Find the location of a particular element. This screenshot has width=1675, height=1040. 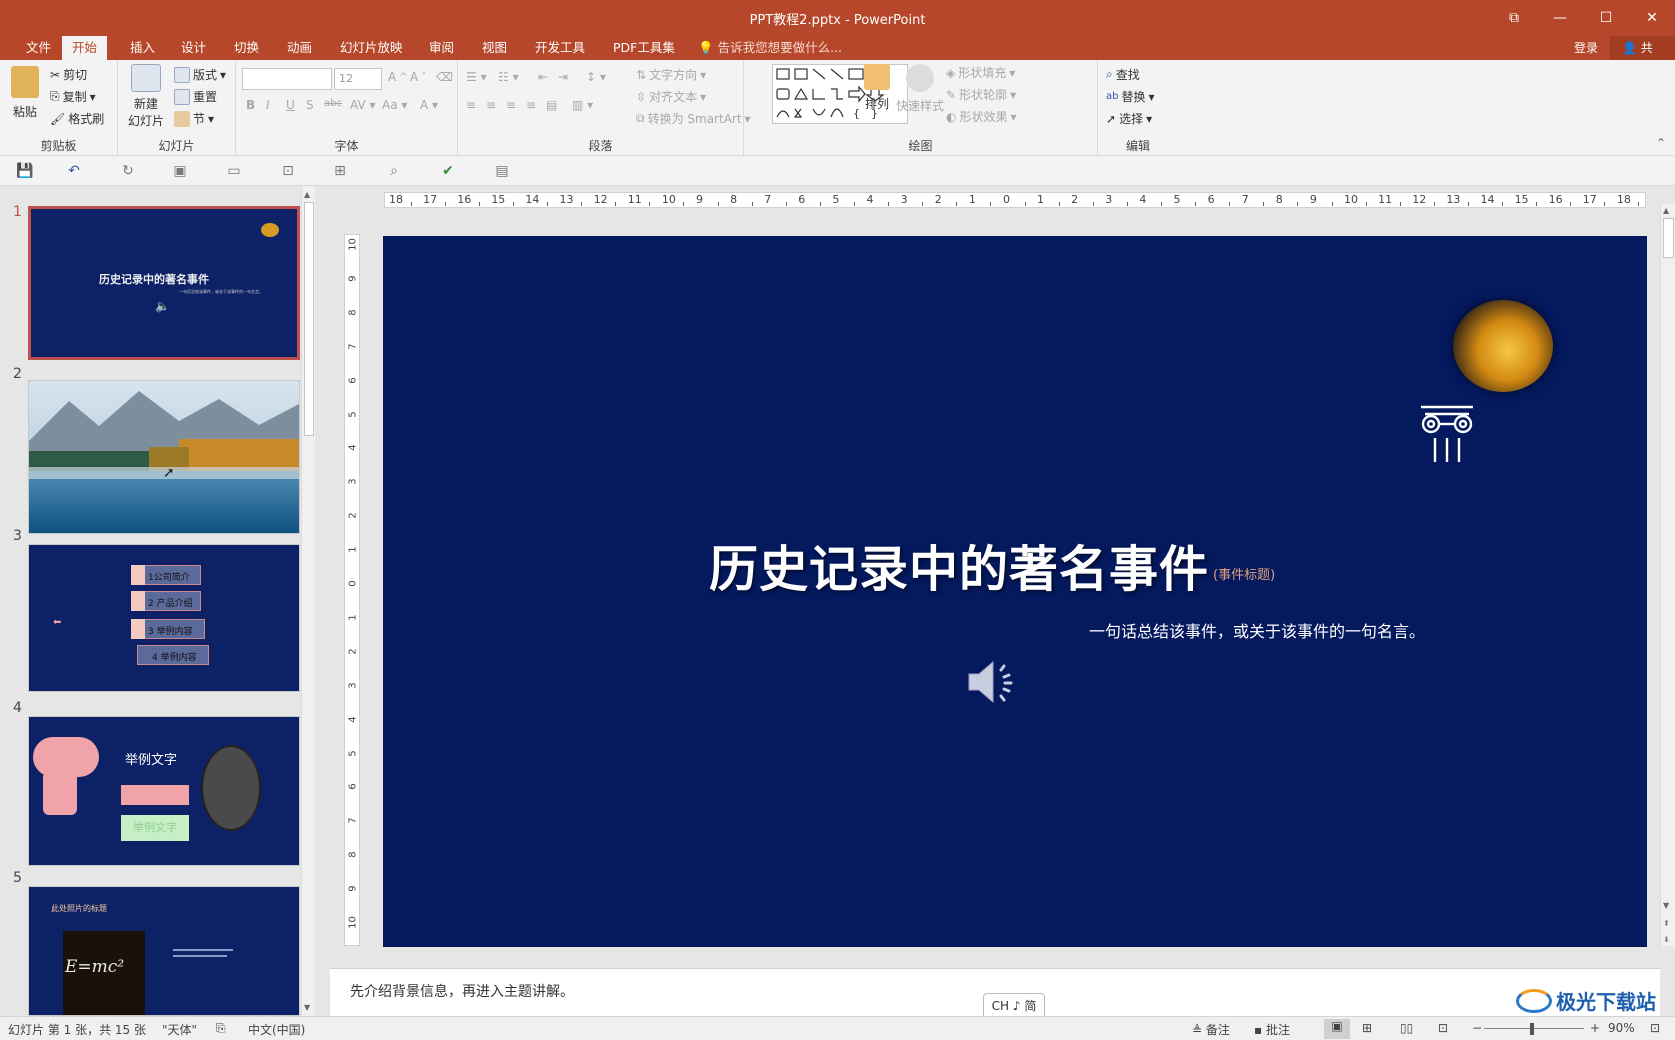

textbox-icon: ▭ is located at coordinates (234, 171).